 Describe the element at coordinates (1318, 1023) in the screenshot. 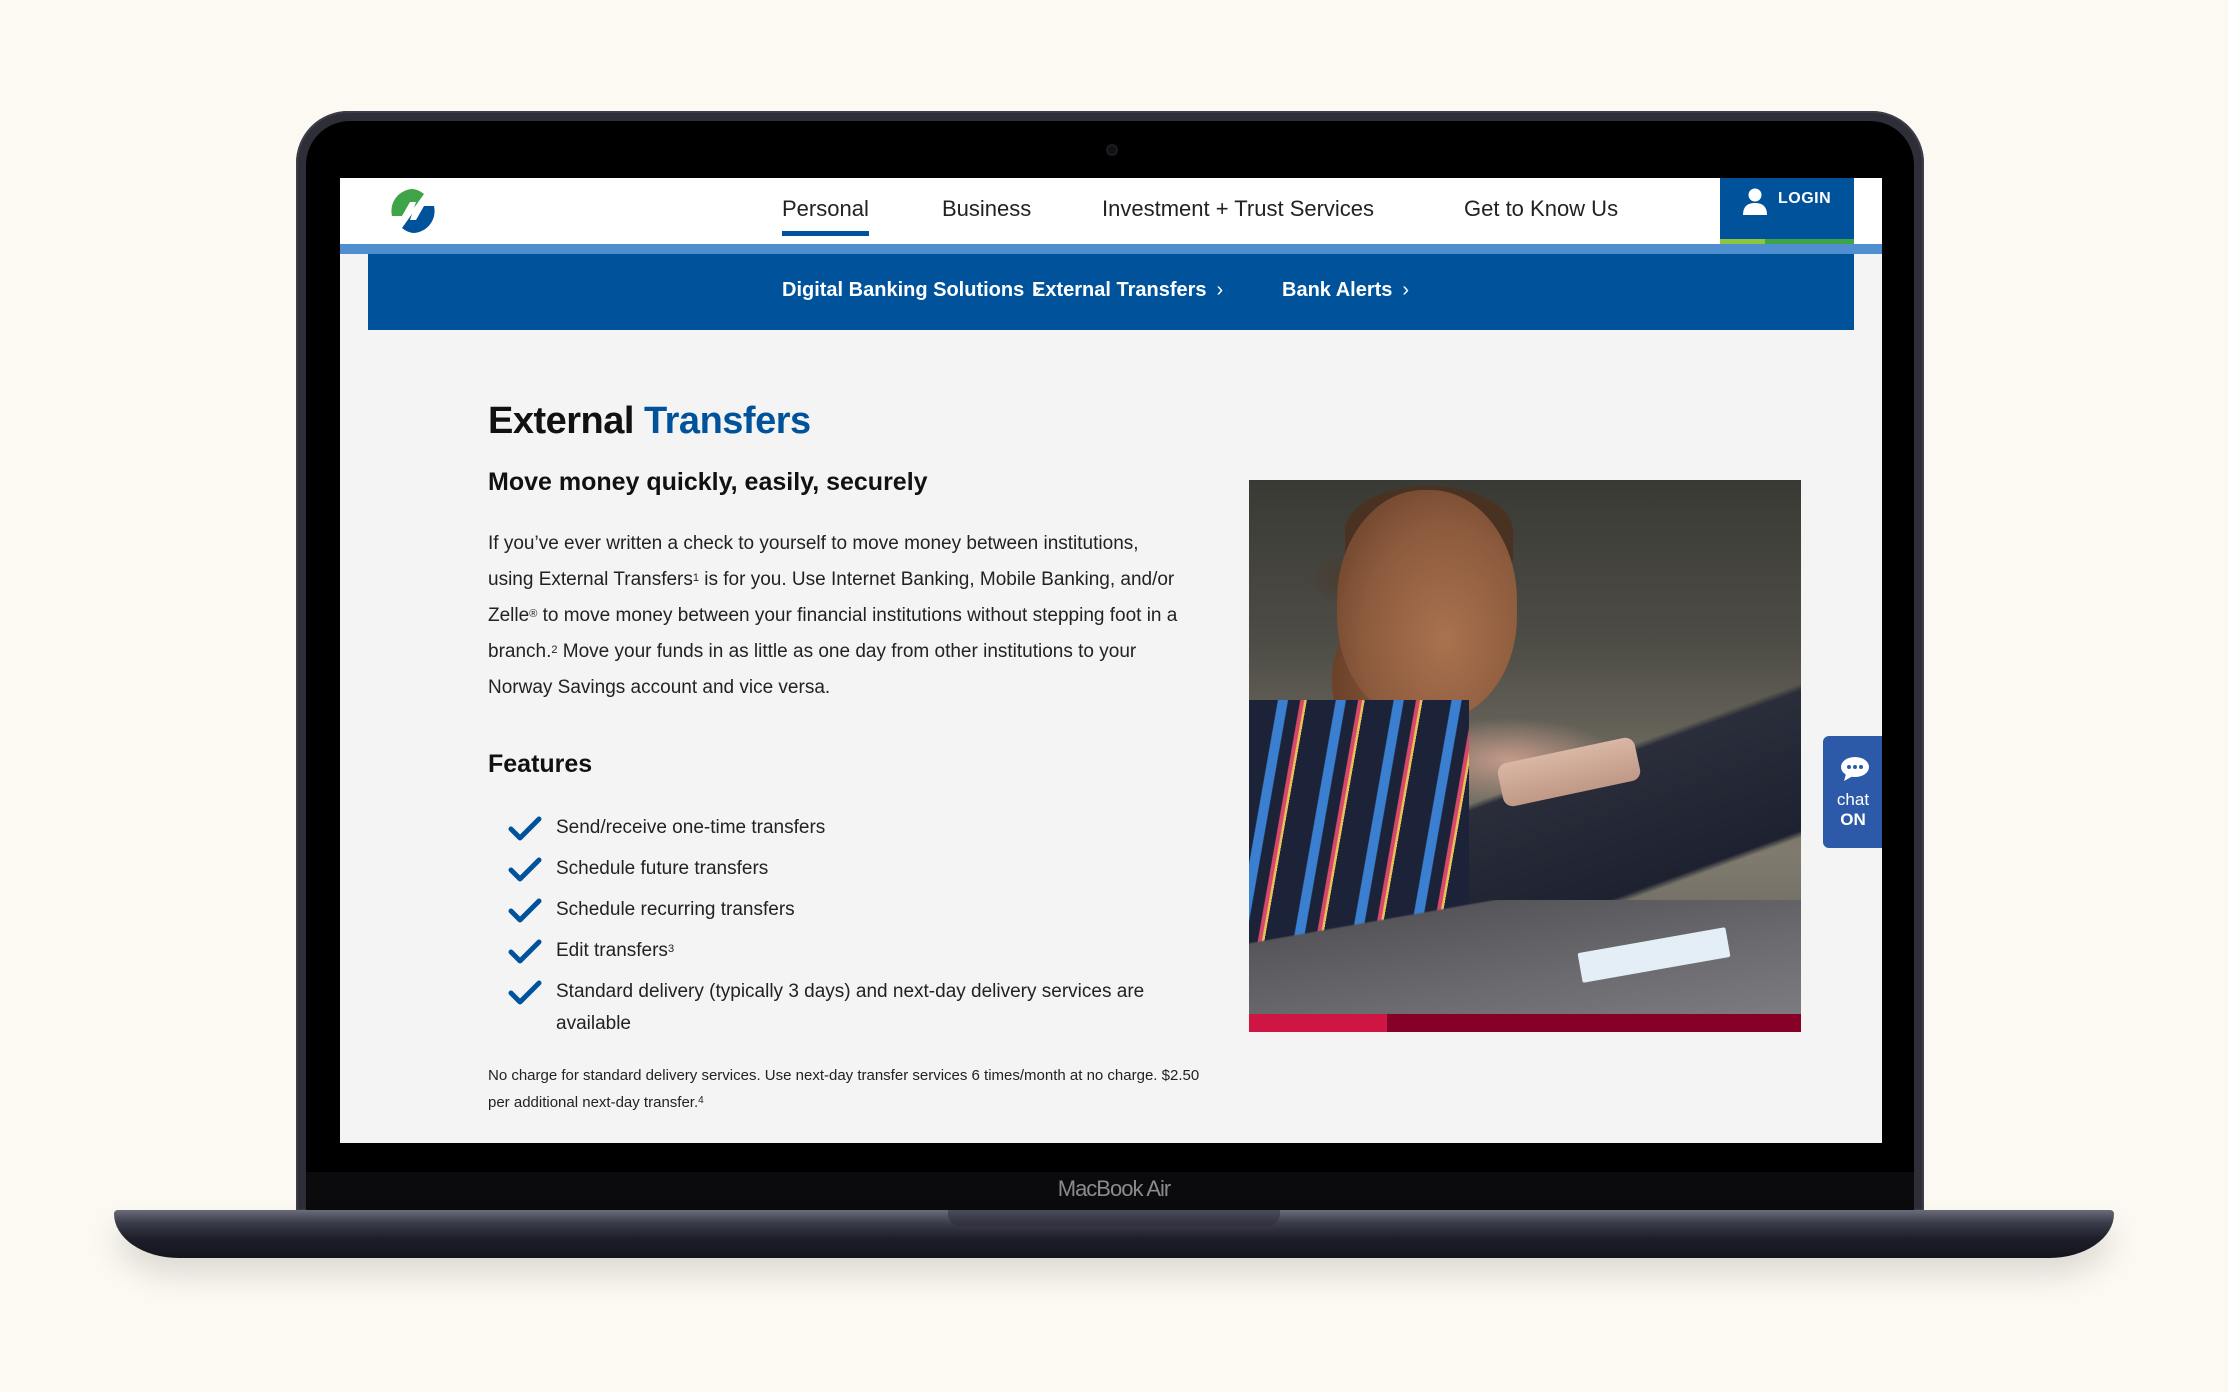

I see `photo-accent-bar-red` at that location.